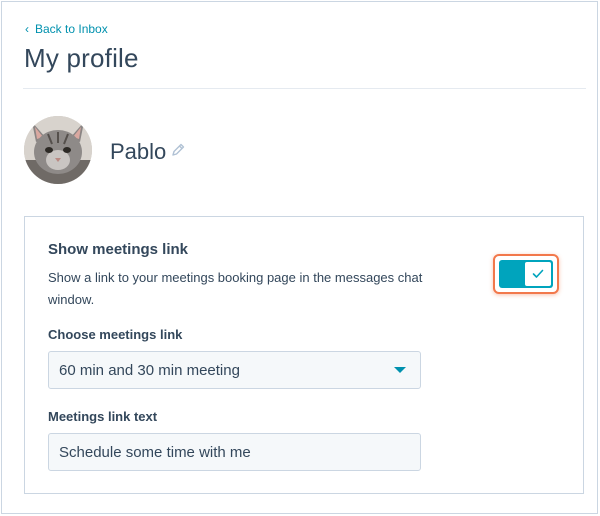  I want to click on avatar, so click(58, 150).